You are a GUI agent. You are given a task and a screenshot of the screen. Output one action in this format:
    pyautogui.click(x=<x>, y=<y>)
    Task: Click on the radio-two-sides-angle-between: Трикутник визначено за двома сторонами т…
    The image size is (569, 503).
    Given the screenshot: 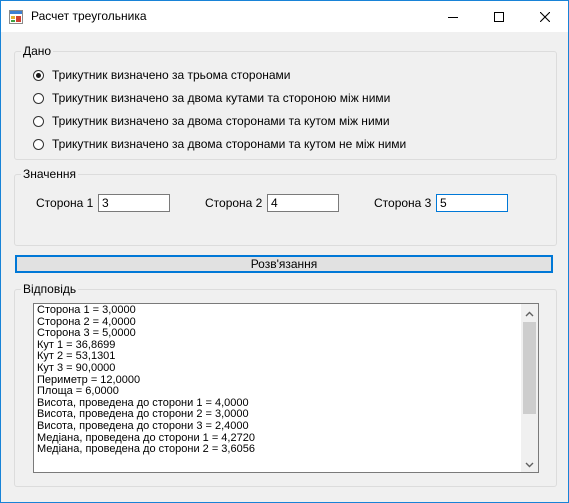 What is the action you would take?
    pyautogui.click(x=211, y=121)
    